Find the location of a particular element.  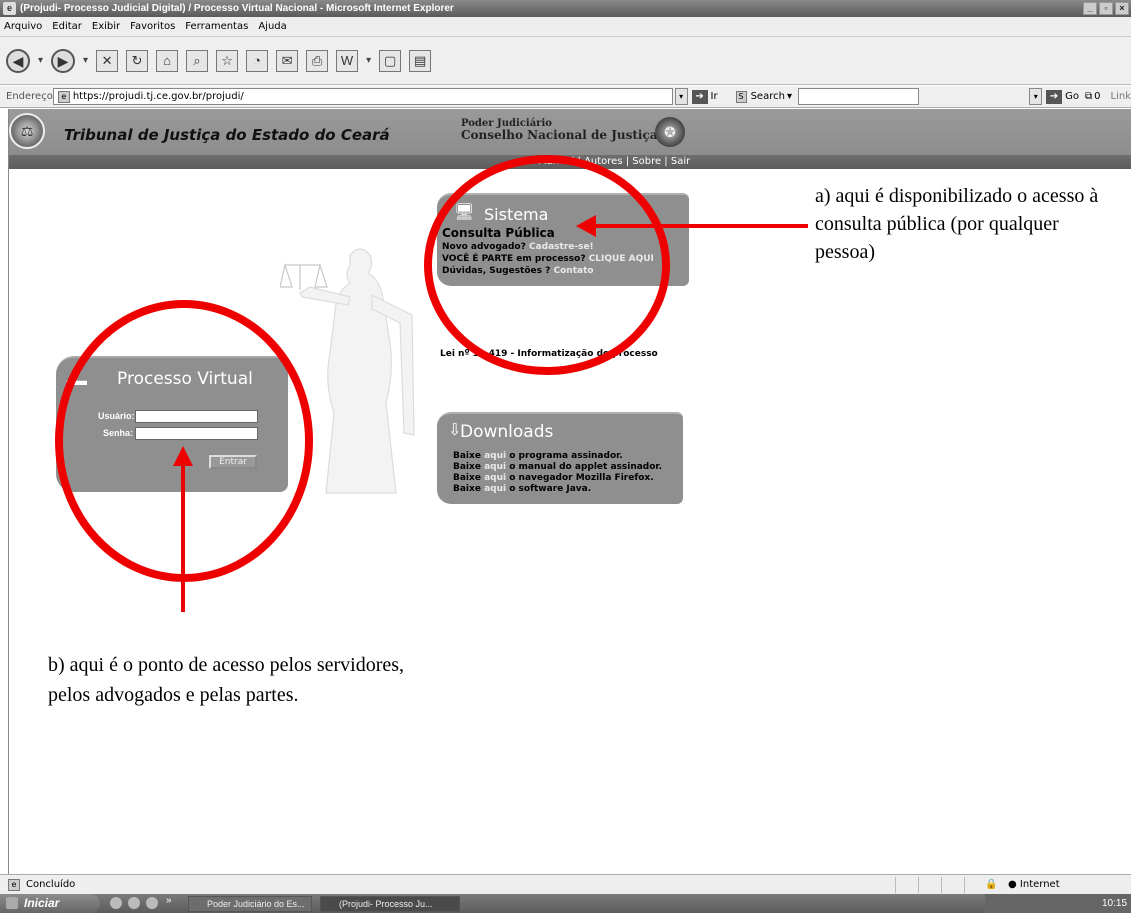

edit-dropdown-icon: ▾ is located at coordinates (368, 60).